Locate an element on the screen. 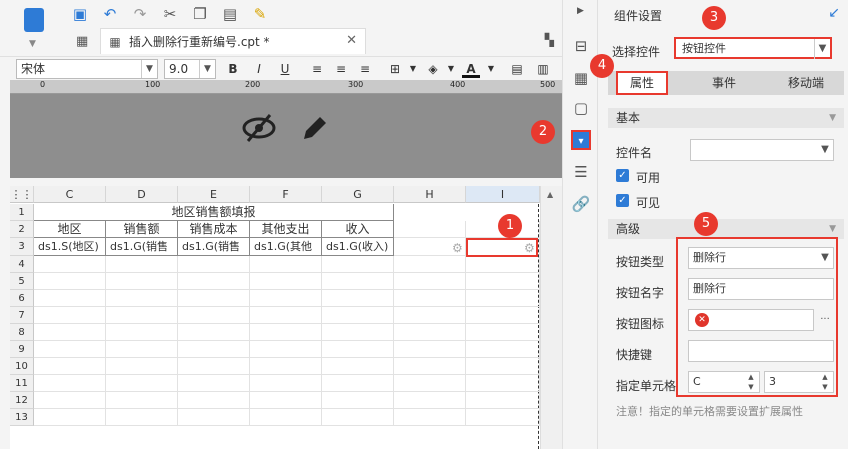 This screenshot has height=449, width=848. column-header: G is located at coordinates (358, 194).